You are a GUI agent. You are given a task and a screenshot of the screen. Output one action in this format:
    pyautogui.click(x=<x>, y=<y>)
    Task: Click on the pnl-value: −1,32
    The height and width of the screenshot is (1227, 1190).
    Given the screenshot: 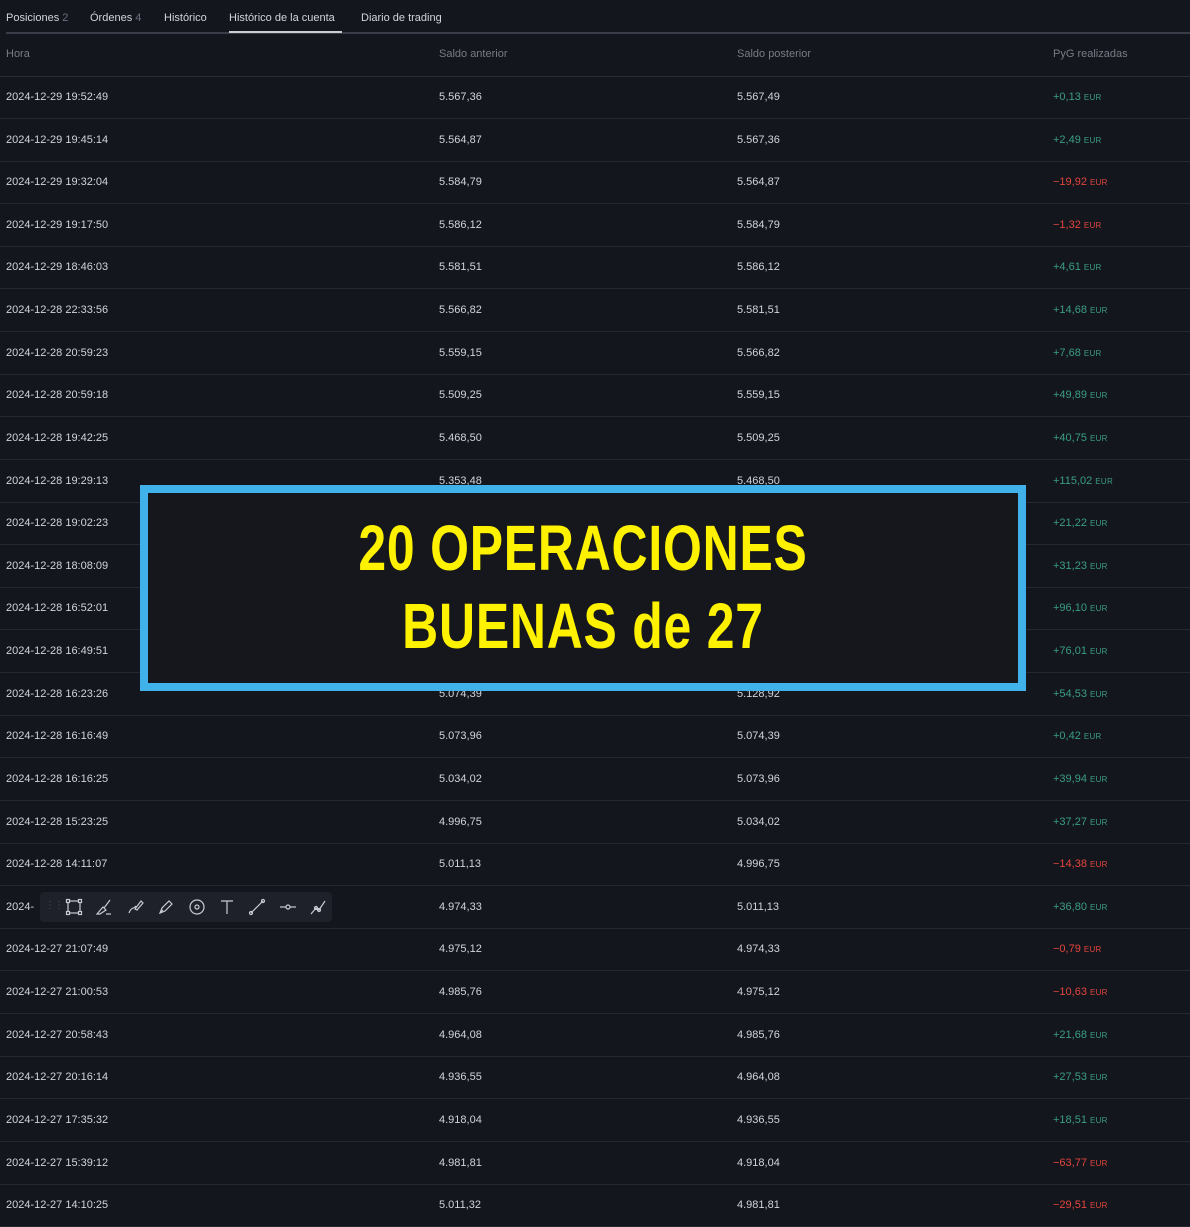 What is the action you would take?
    pyautogui.click(x=1067, y=224)
    